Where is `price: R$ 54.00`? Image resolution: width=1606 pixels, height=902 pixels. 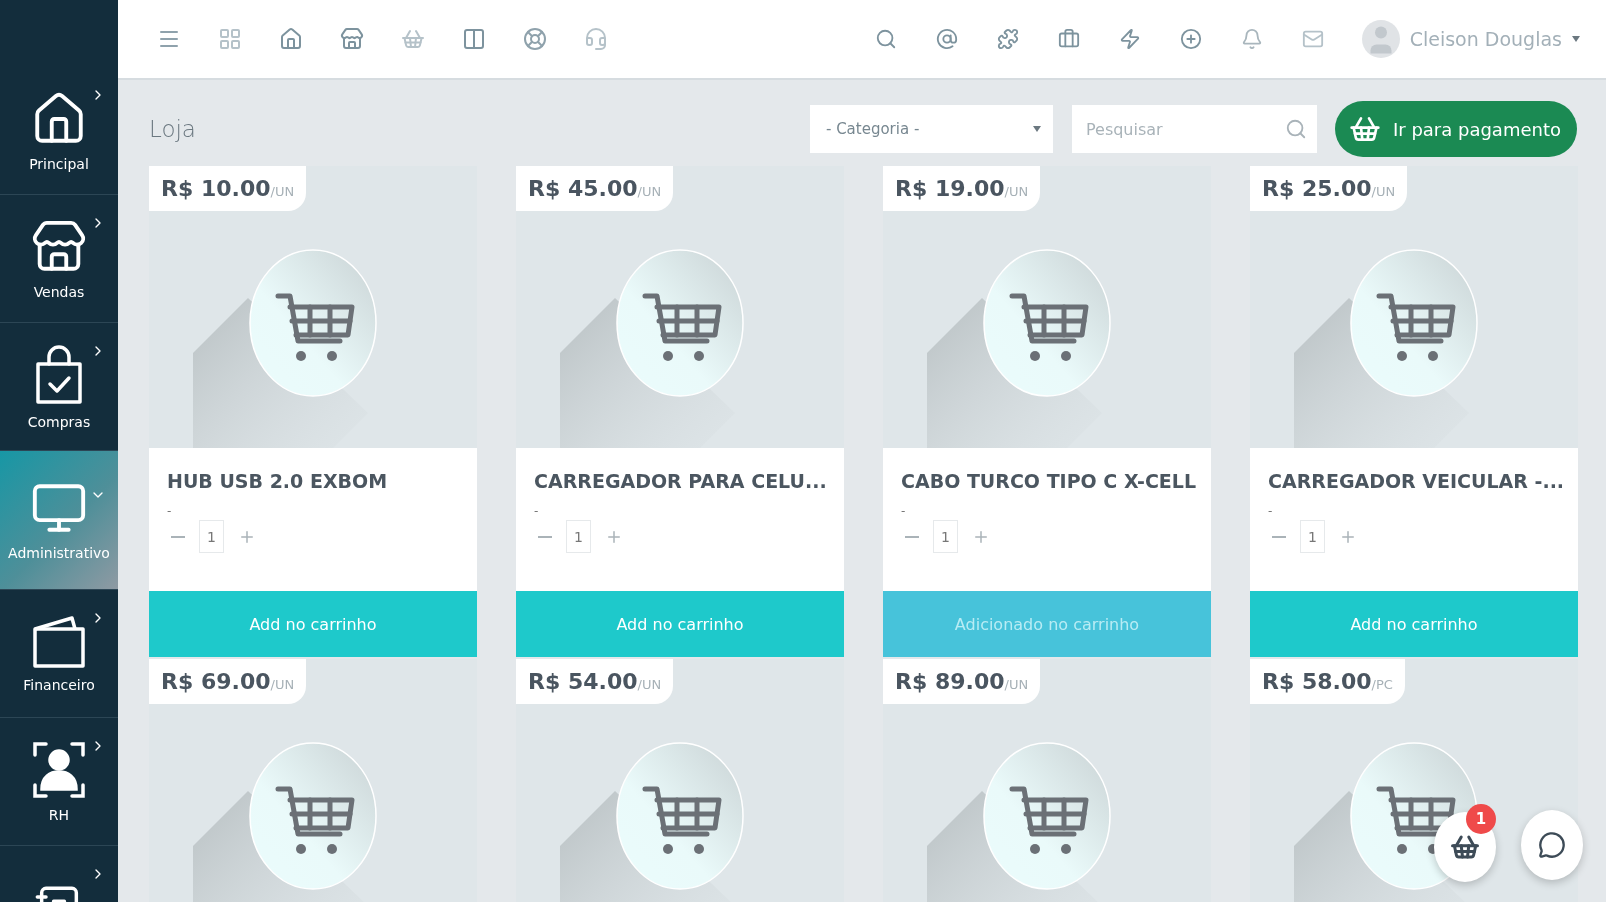 price: R$ 54.00 is located at coordinates (583, 681).